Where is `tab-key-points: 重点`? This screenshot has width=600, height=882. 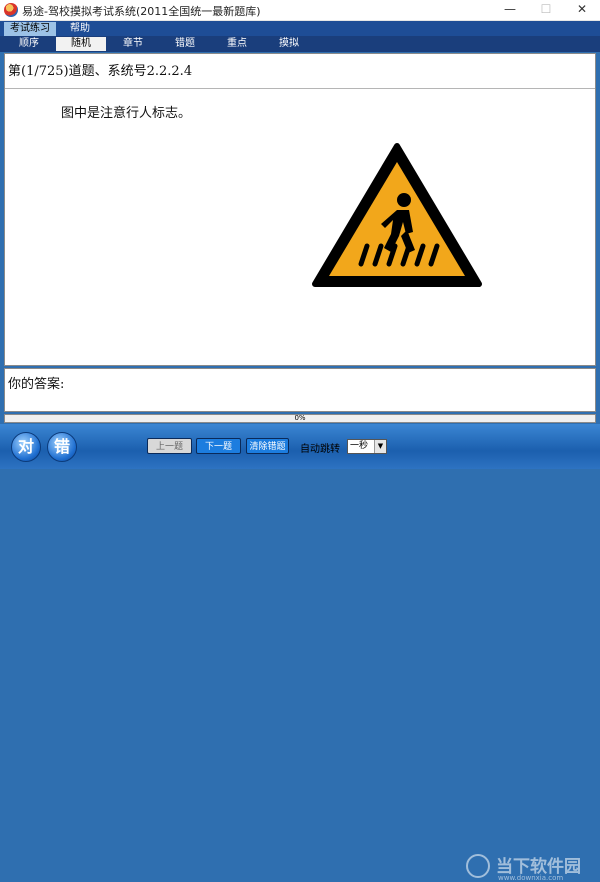
tab-key-points: 重点 is located at coordinates (237, 44).